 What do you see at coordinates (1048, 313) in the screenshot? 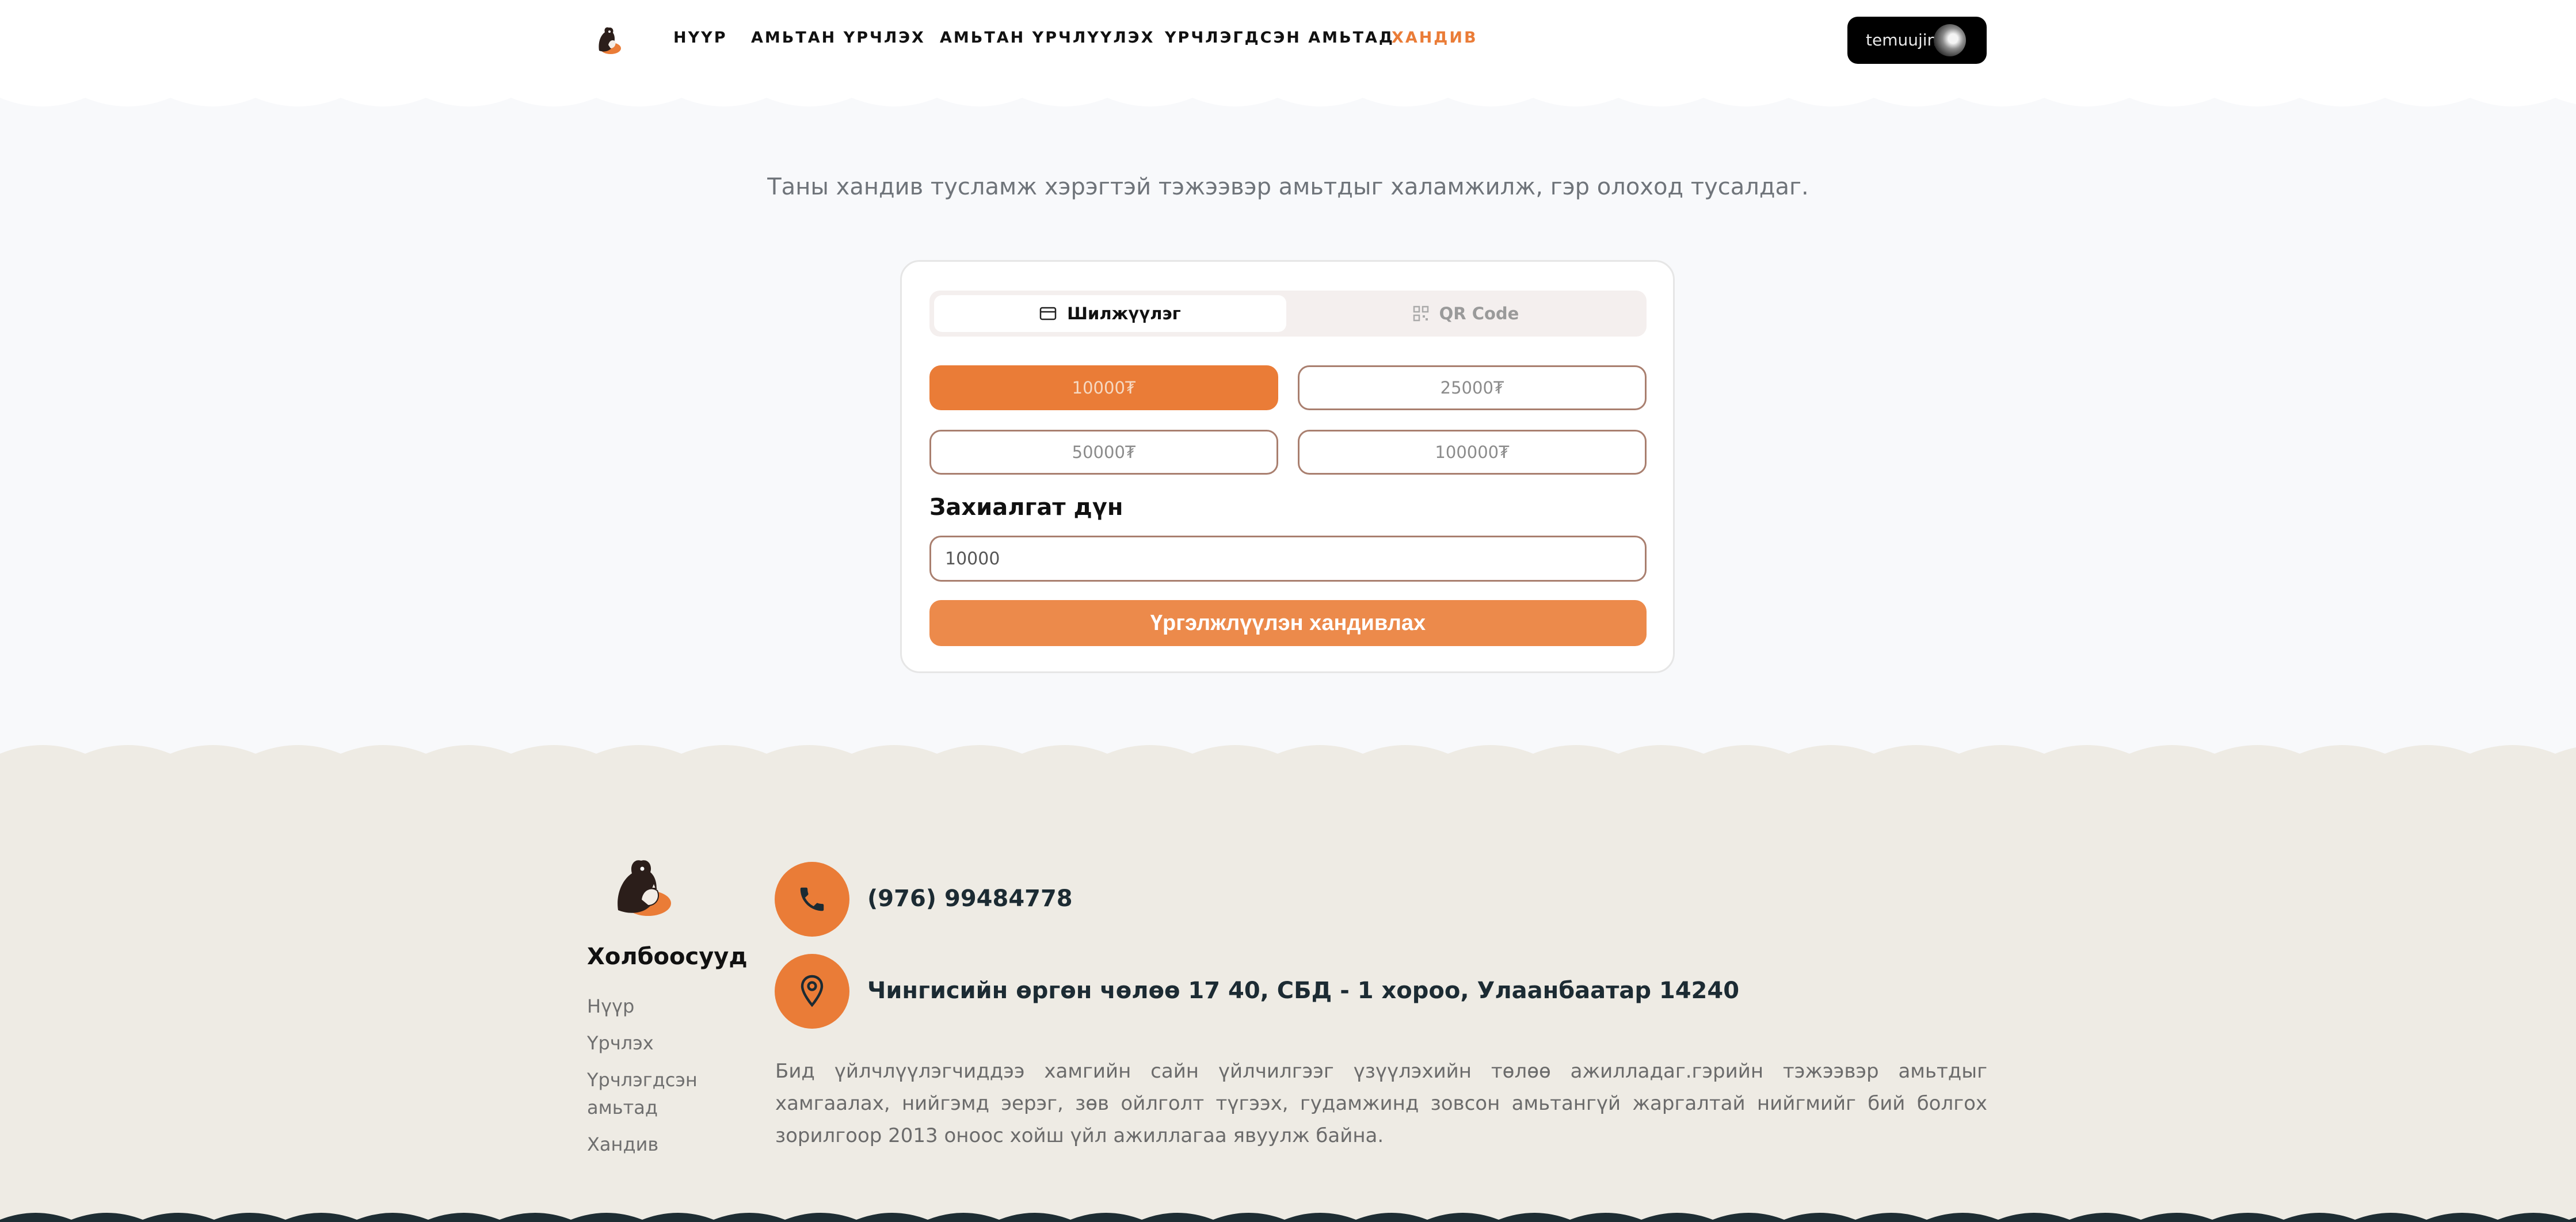
I see `card-icon` at bounding box center [1048, 313].